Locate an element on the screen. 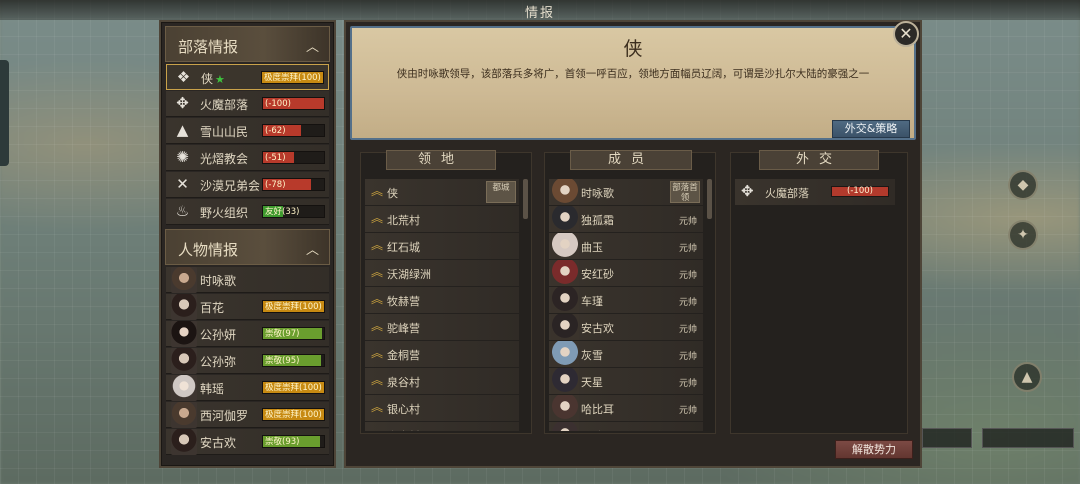 The image size is (1080, 484). faction-name-text: 光熠教会 is located at coordinates (224, 159).